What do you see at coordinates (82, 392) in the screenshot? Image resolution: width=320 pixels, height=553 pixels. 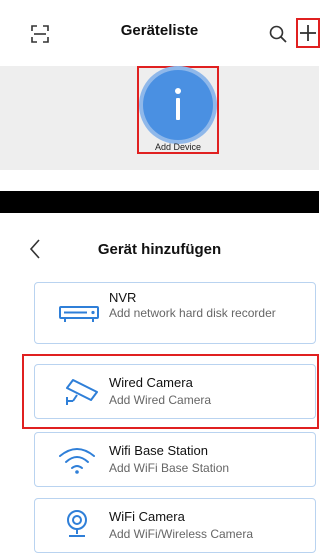 I see `camera-icon` at bounding box center [82, 392].